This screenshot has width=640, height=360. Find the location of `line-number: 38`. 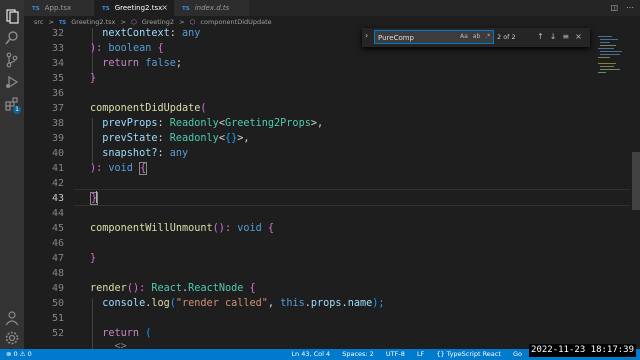

line-number: 38 is located at coordinates (57, 123).